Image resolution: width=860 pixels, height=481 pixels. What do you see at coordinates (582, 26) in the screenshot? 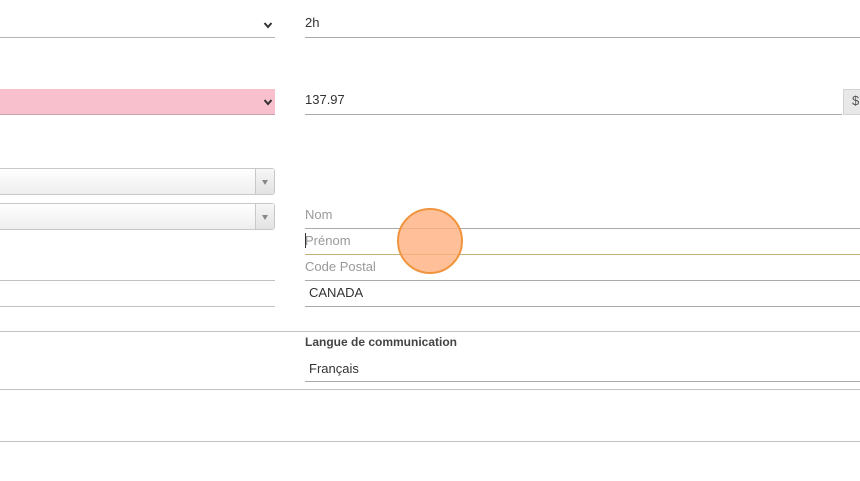
I see `duration-field: 2h` at bounding box center [582, 26].